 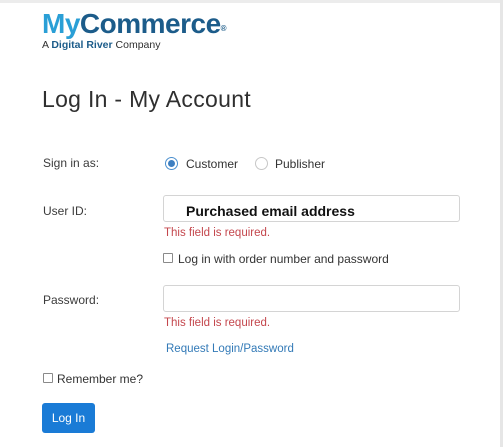 What do you see at coordinates (100, 379) in the screenshot?
I see `remember-me-label: Remember me?` at bounding box center [100, 379].